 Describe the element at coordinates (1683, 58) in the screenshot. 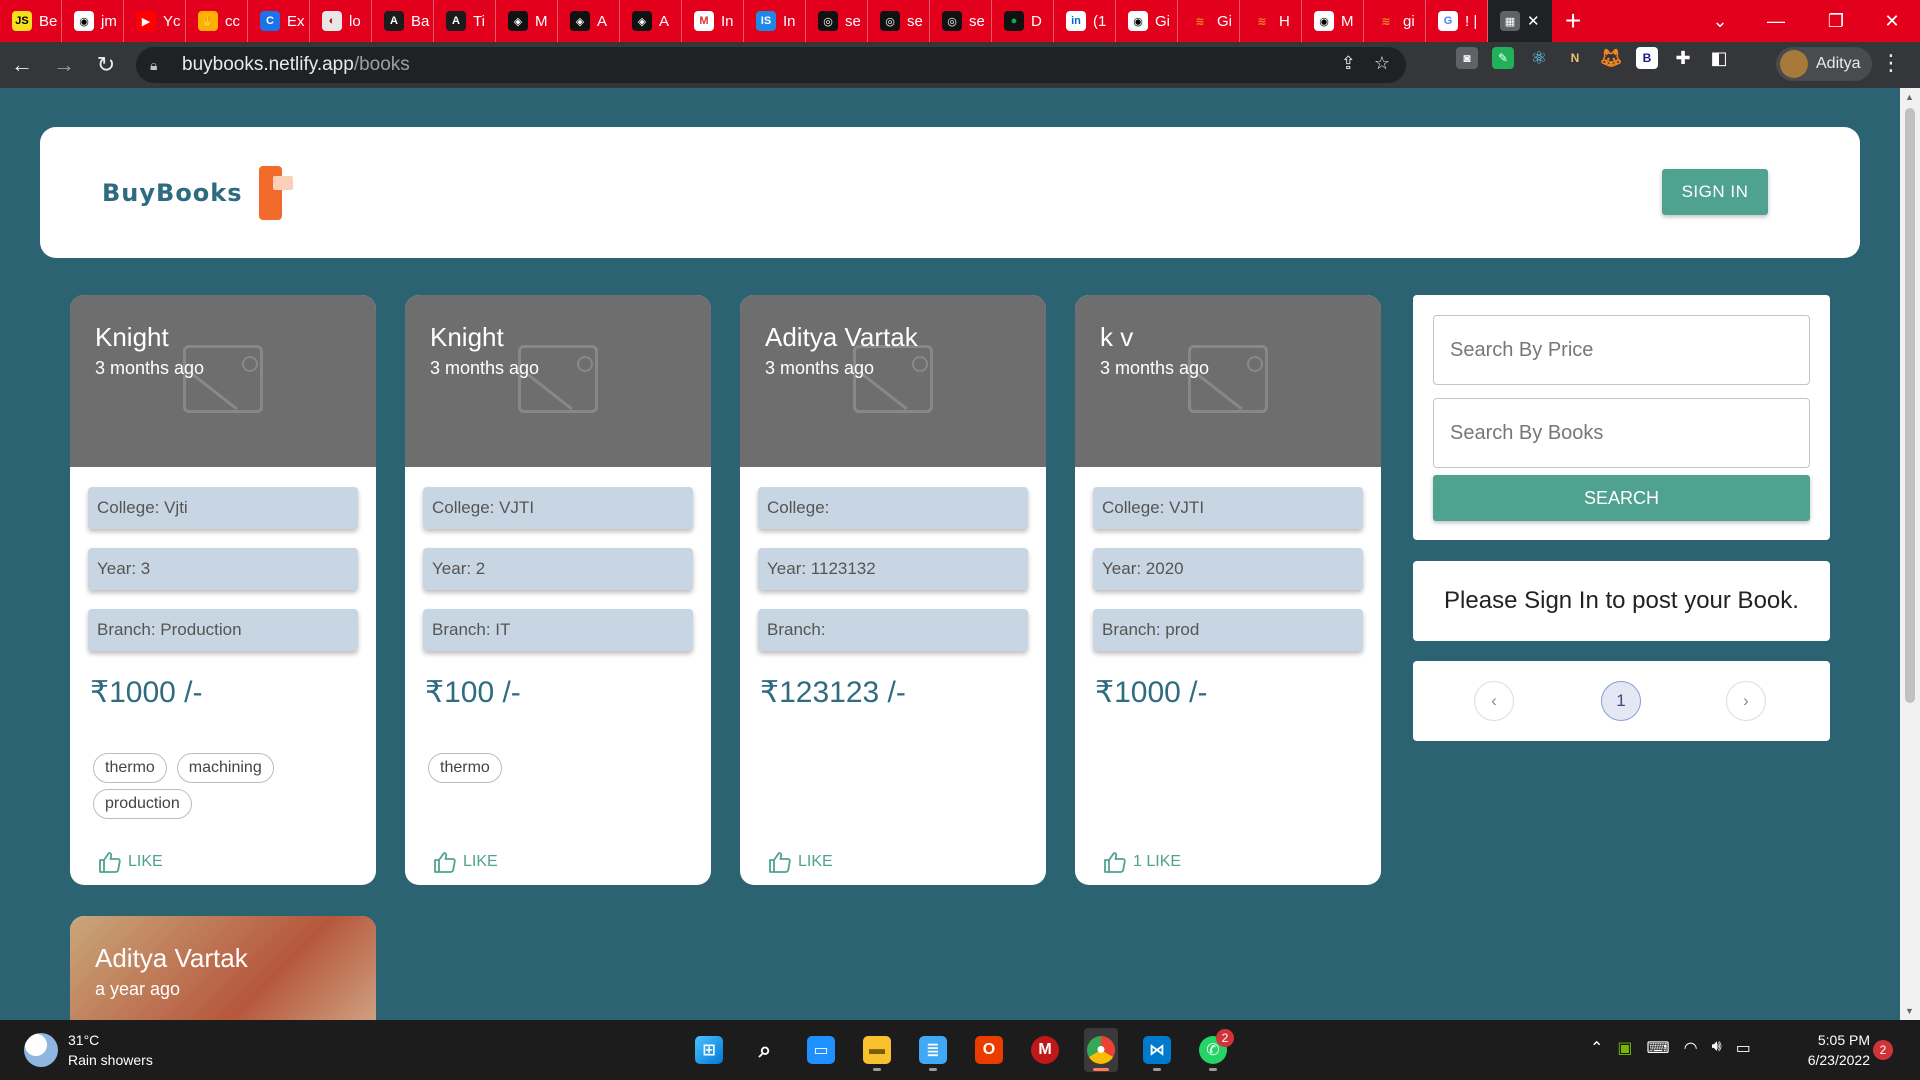

I see `extensions-puzzle-icon: ✚` at that location.